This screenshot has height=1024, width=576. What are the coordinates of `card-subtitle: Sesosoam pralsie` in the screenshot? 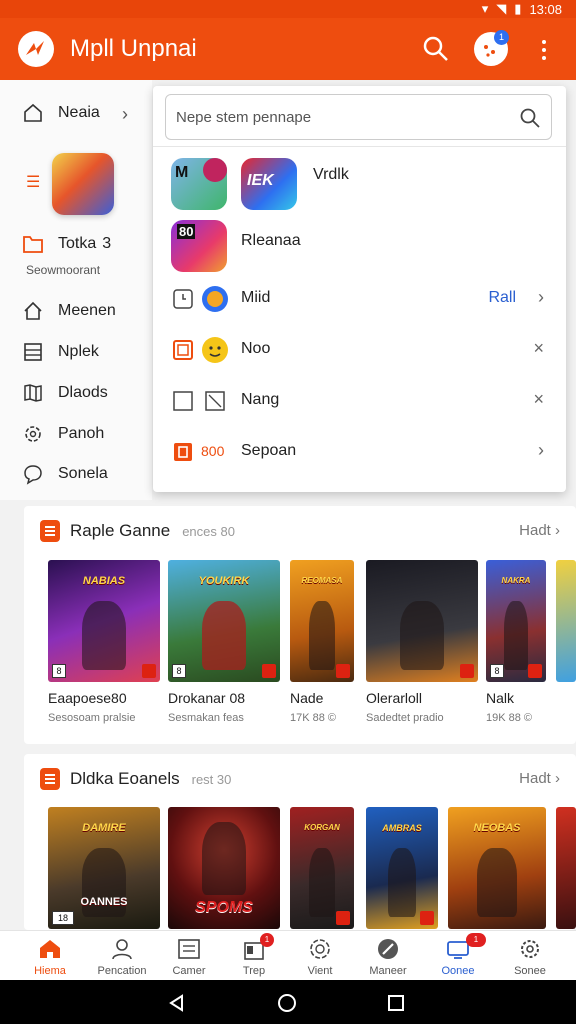 It's located at (92, 718).